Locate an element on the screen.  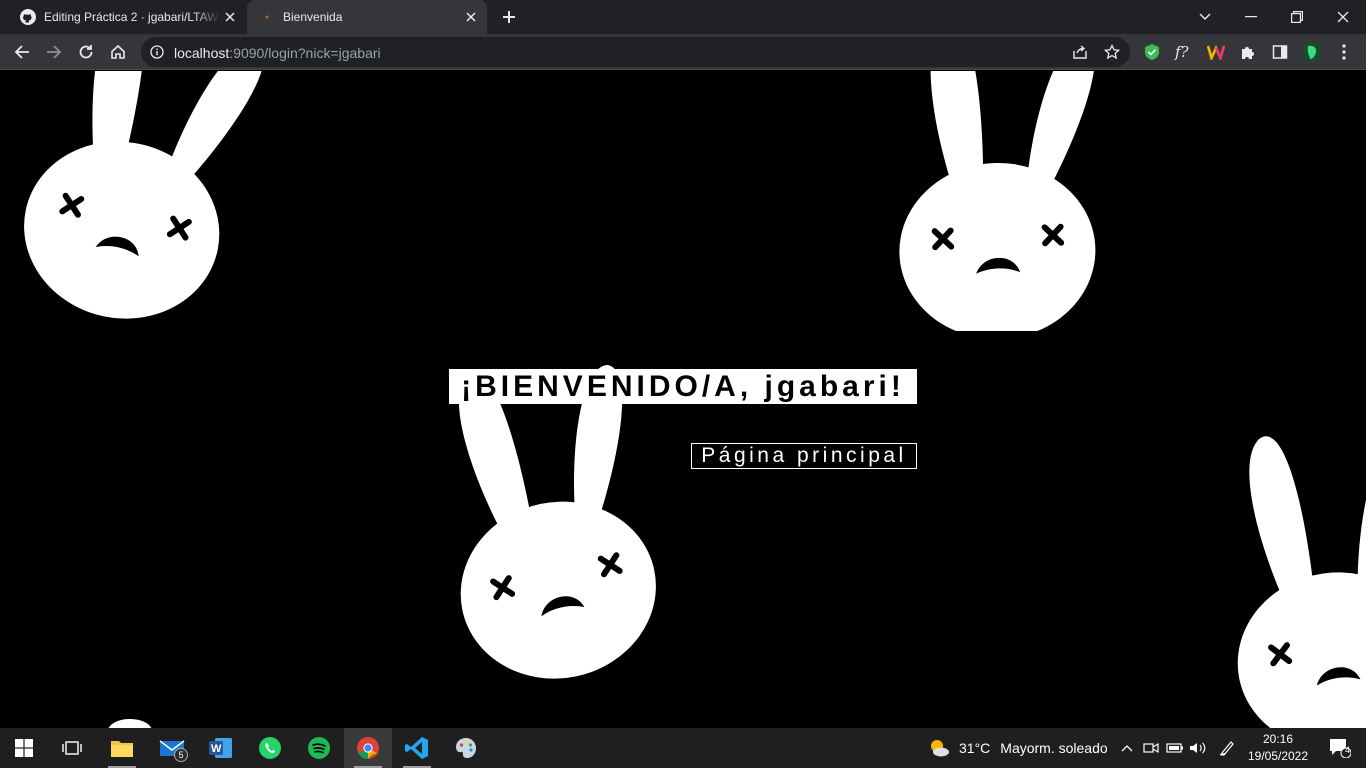
menu-kebab-icon is located at coordinates (1344, 52).